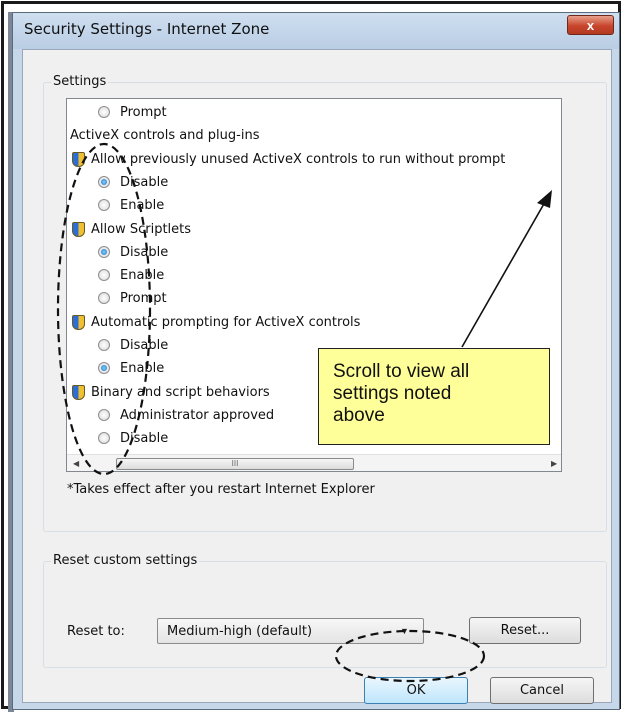 The width and height of the screenshot is (626, 713). What do you see at coordinates (240, 631) in the screenshot?
I see `reset-level-value: Medium-high (default)` at bounding box center [240, 631].